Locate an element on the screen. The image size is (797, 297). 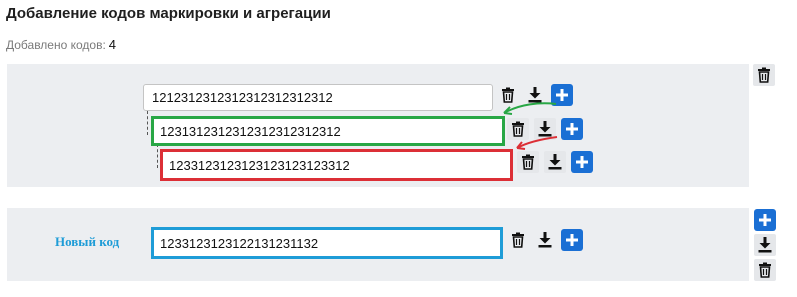
new-code-input is located at coordinates (327, 243).